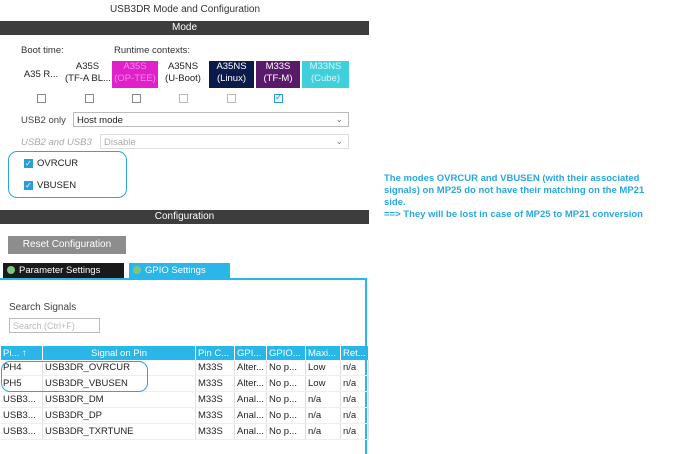 This screenshot has width=690, height=454. I want to click on context-label: (OP-TEE), so click(135, 78).